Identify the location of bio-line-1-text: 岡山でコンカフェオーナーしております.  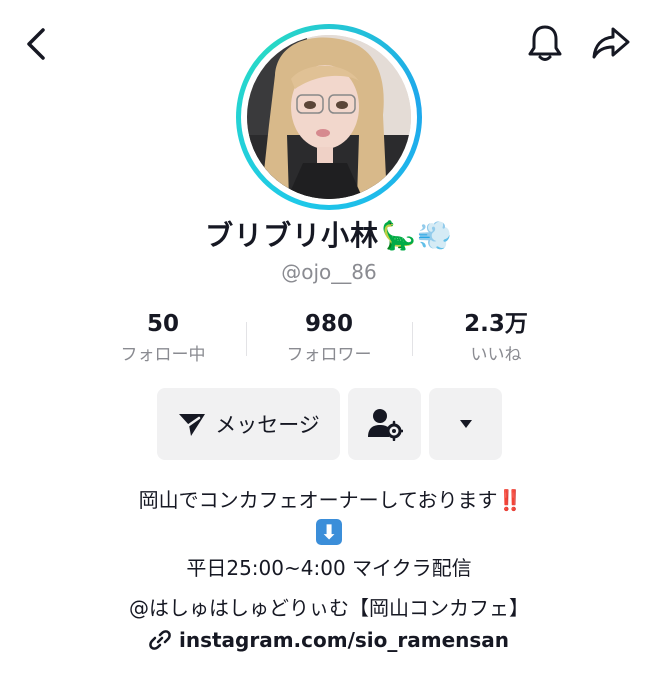
(318, 500).